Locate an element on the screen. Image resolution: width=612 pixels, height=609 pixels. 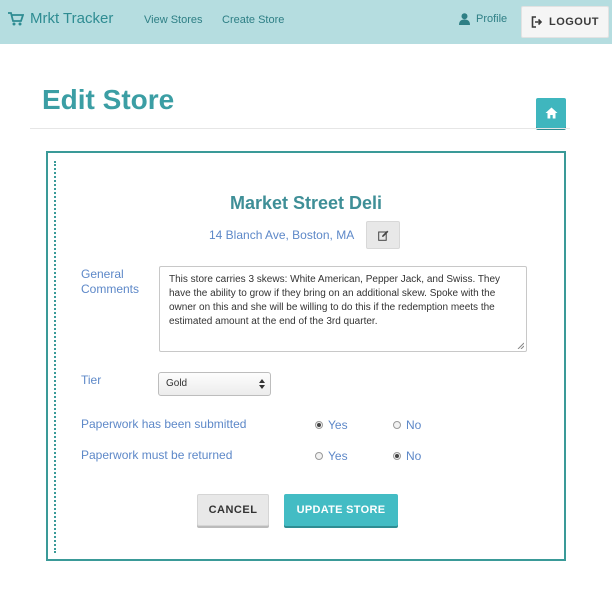
resize-grip-icon is located at coordinates (520, 345).